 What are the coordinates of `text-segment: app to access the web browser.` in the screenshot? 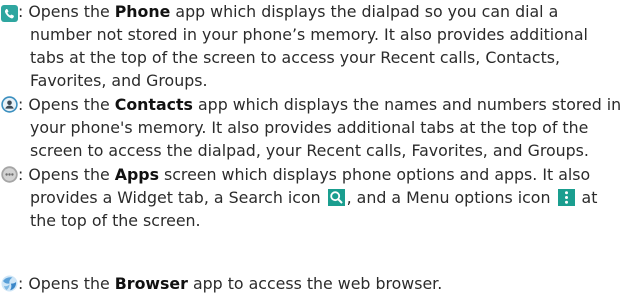 It's located at (315, 283).